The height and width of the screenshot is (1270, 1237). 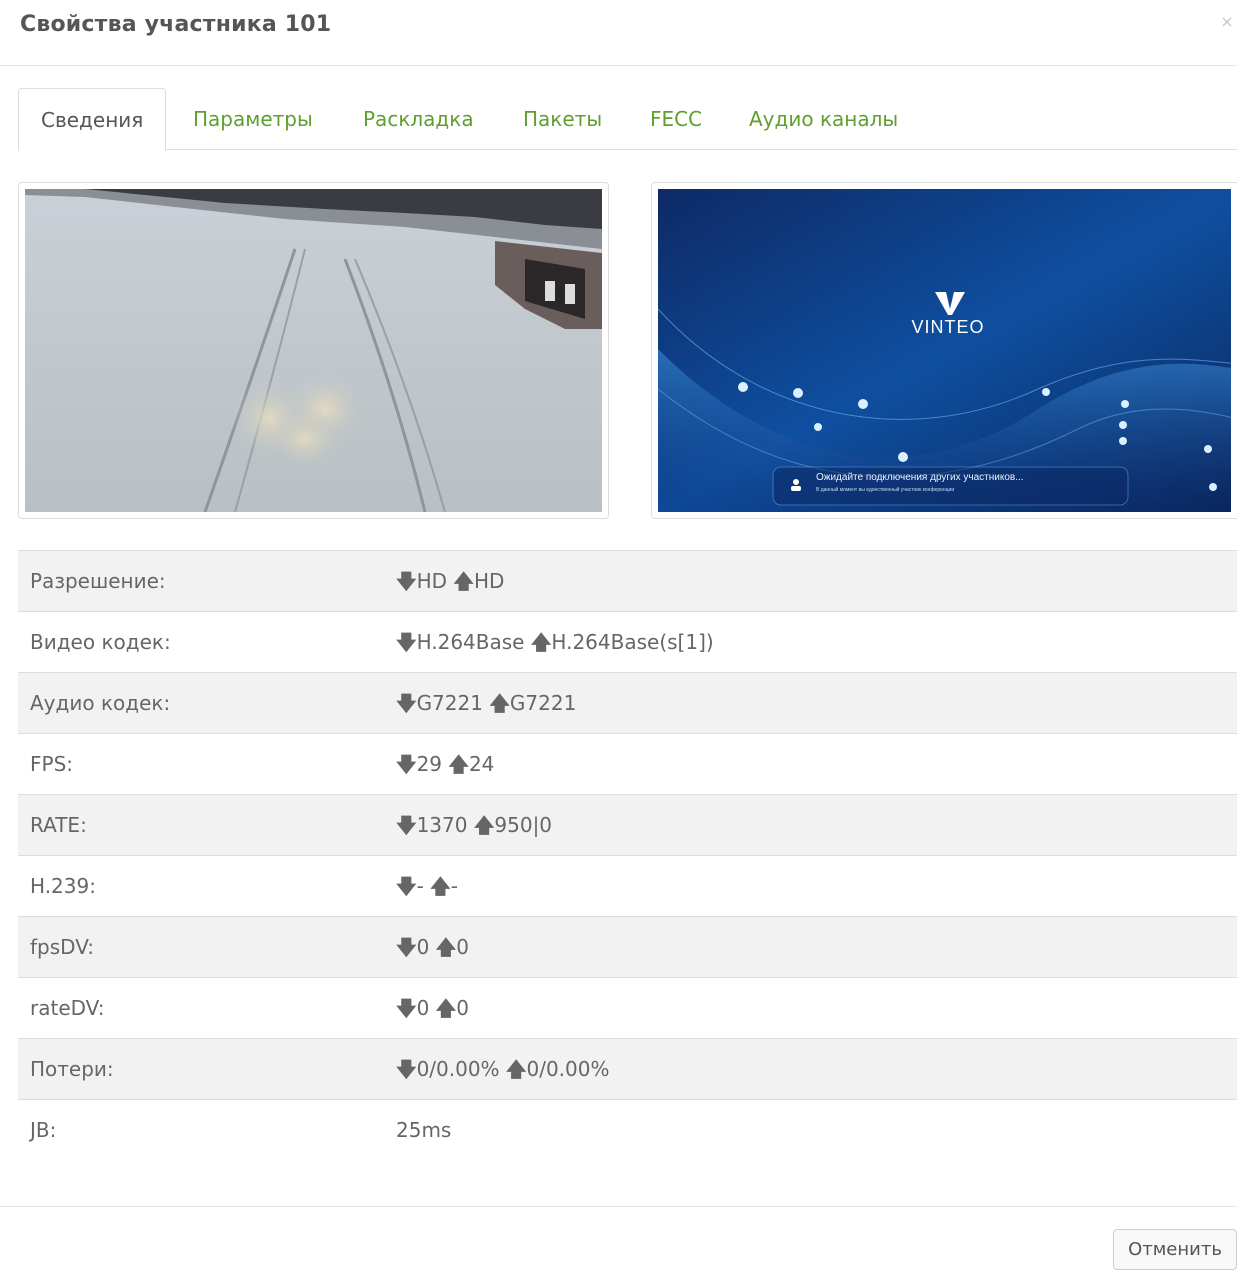 I want to click on stats-row-fpsdv: fpsDV: 🡇0 🡅0, so click(x=627, y=946).